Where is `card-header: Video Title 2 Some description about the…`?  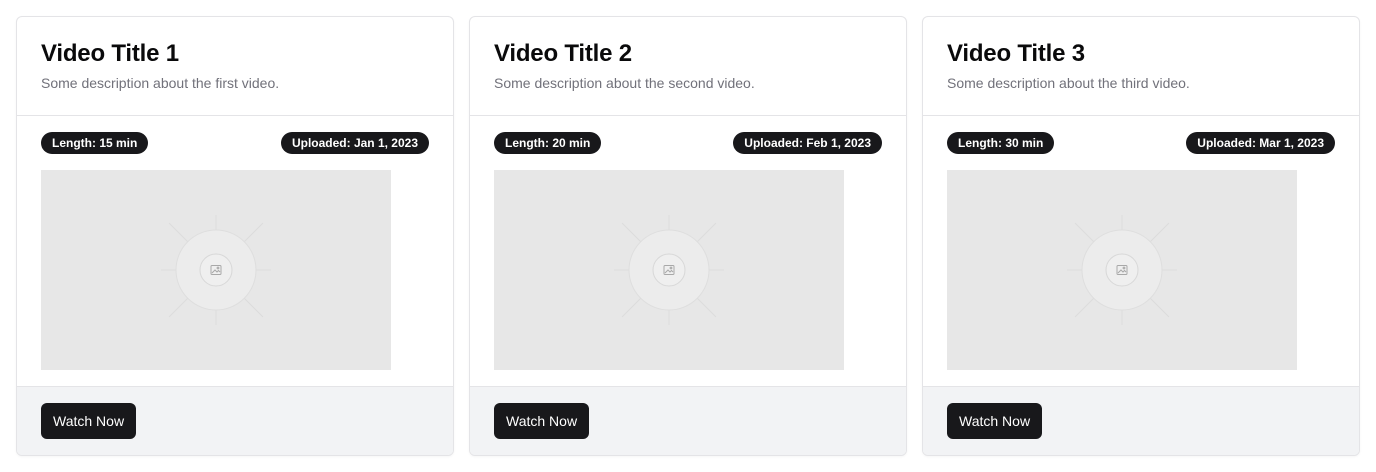 card-header: Video Title 2 Some description about the… is located at coordinates (688, 66).